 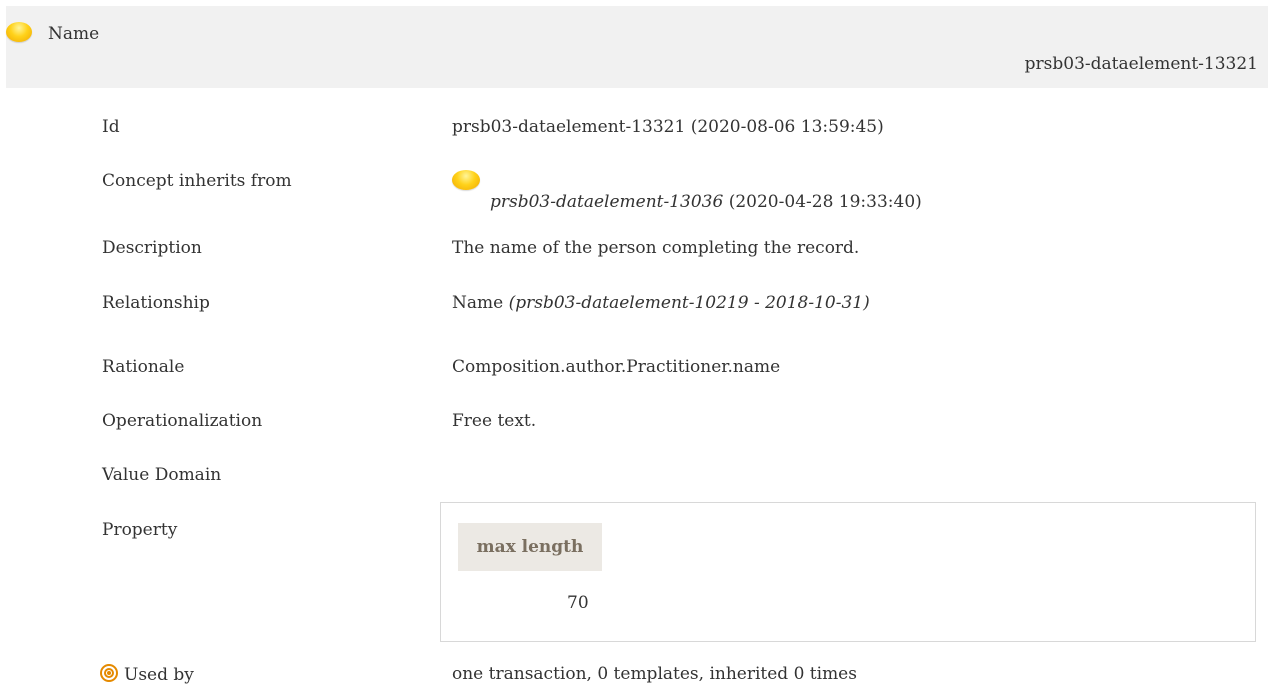 What do you see at coordinates (152, 248) in the screenshot?
I see `description-label: Description` at bounding box center [152, 248].